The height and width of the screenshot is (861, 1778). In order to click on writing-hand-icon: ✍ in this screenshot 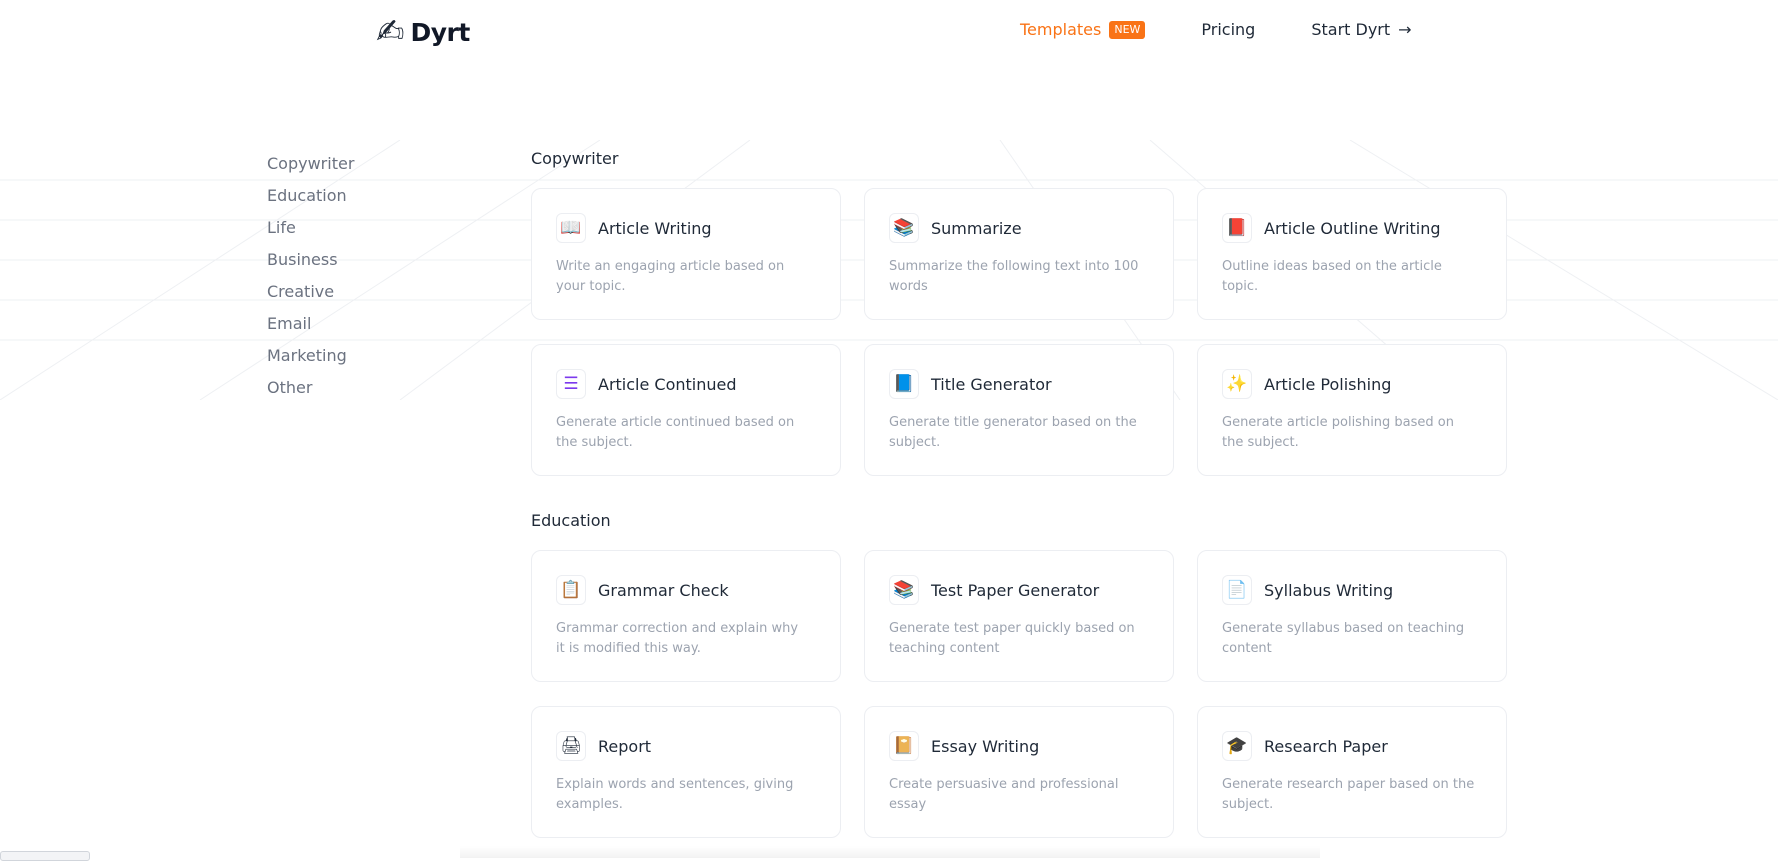, I will do `click(390, 32)`.